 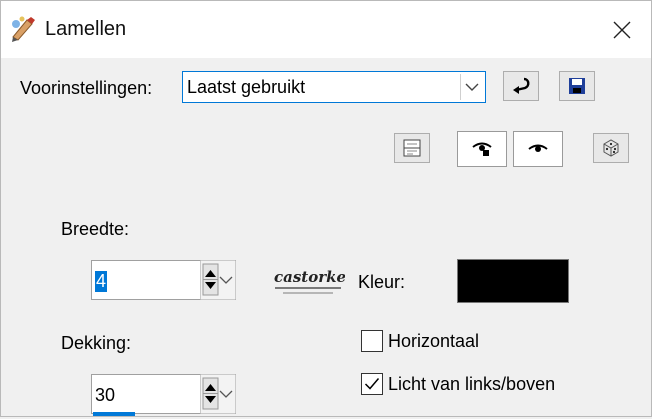 I want to click on reset-arrow-icon, so click(x=521, y=85).